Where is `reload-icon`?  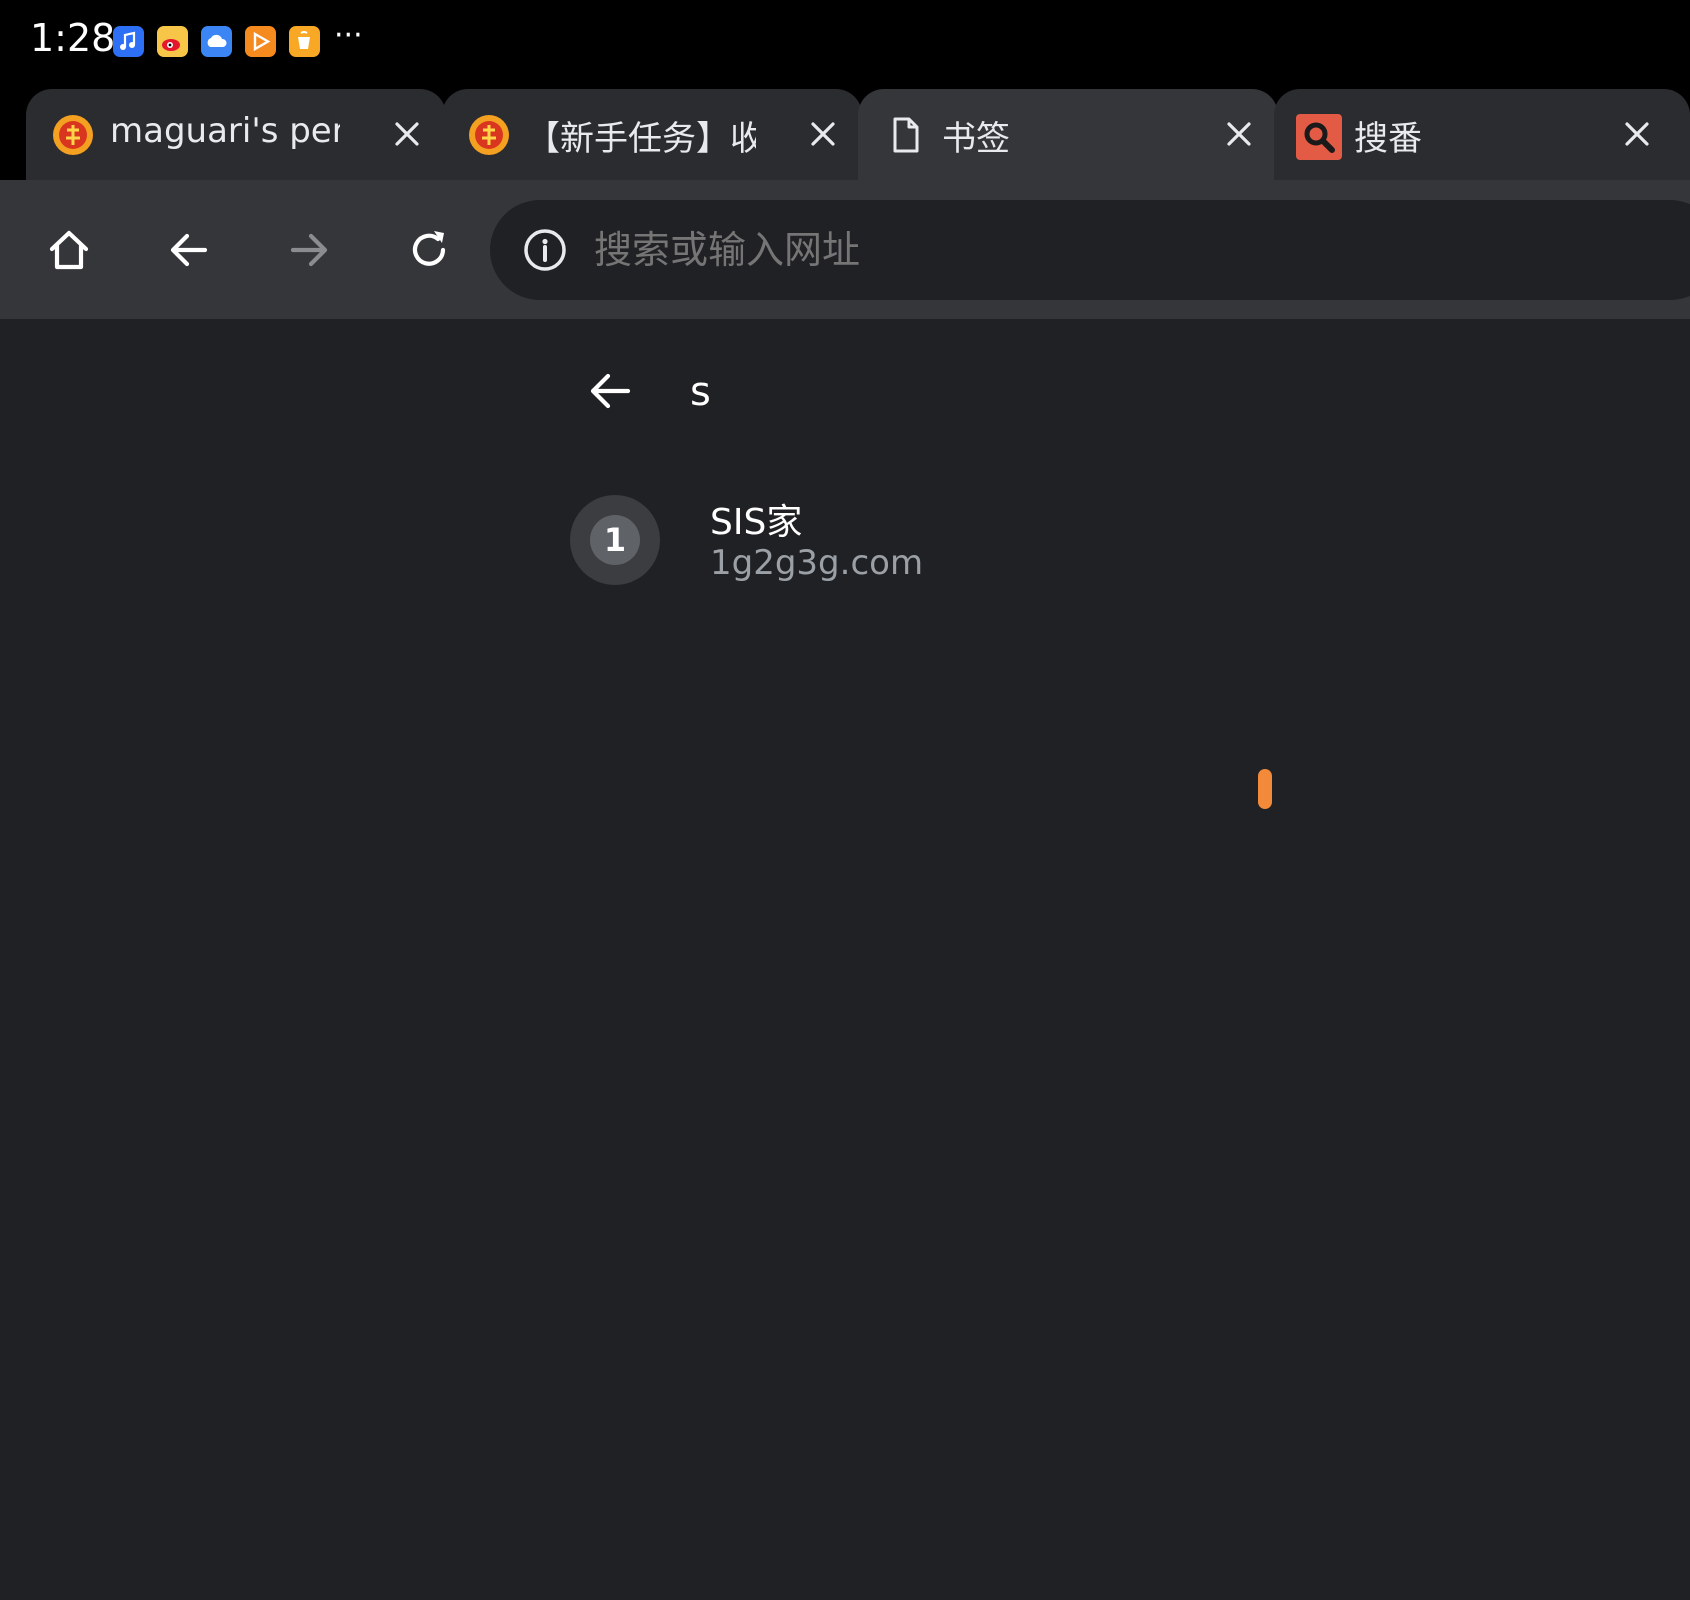 reload-icon is located at coordinates (429, 250).